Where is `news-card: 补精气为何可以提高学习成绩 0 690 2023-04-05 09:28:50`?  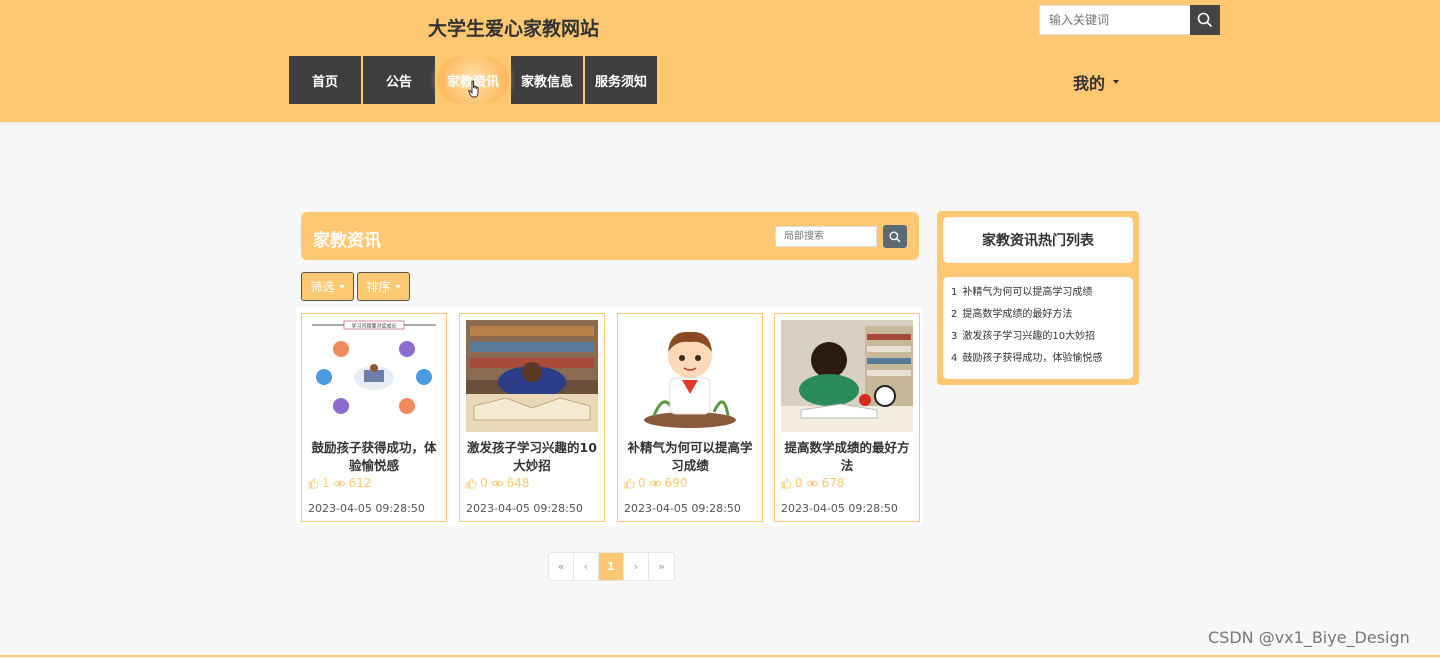 news-card: 补精气为何可以提高学习成绩 0 690 2023-04-05 09:28:50 is located at coordinates (690, 417).